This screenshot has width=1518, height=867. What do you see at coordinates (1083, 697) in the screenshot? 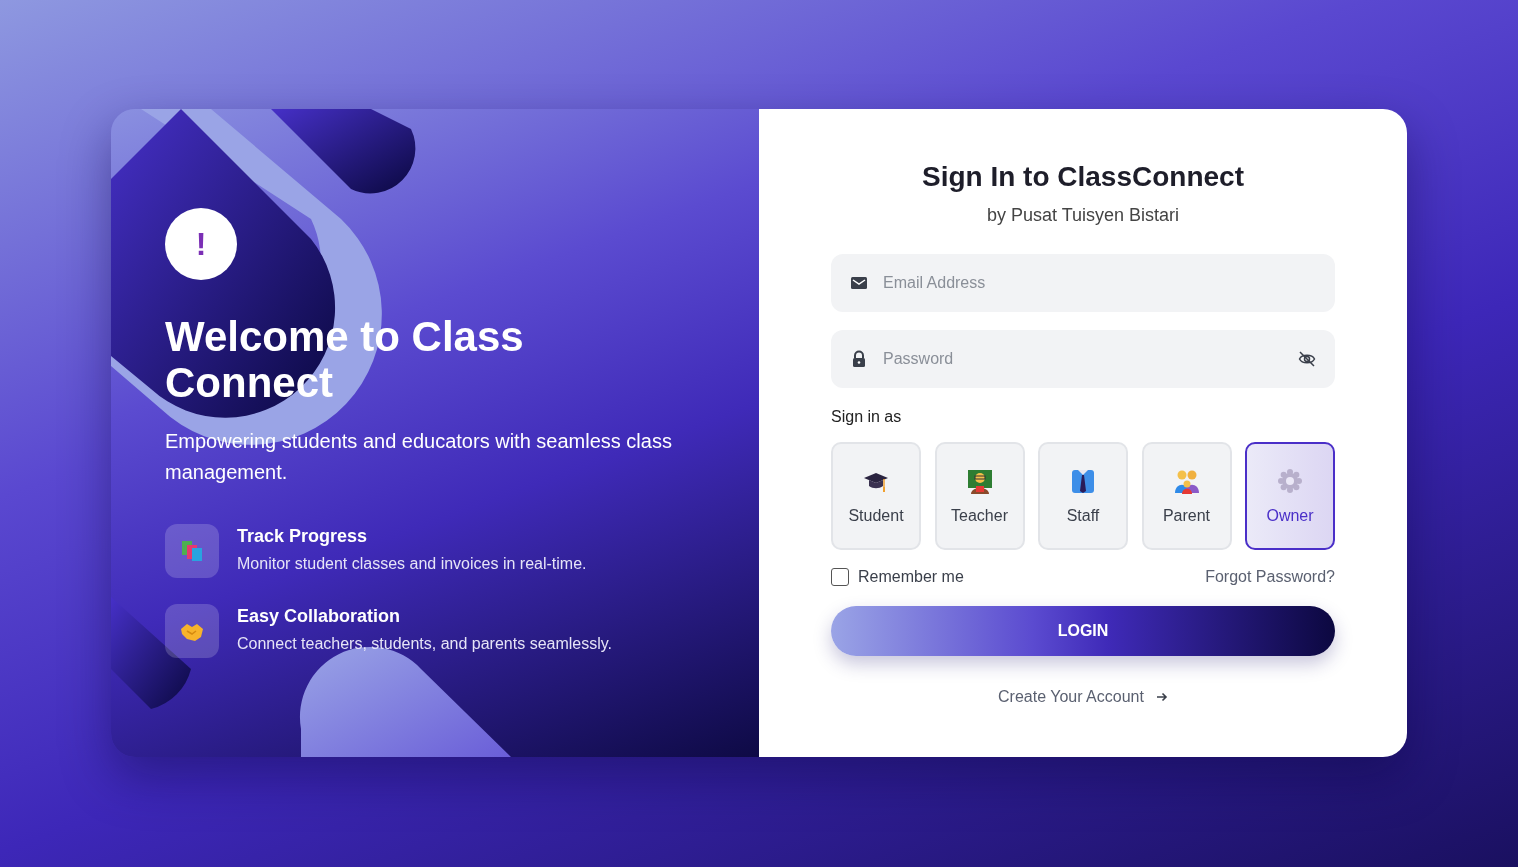
I see `create-account-link: Create Your Account` at bounding box center [1083, 697].